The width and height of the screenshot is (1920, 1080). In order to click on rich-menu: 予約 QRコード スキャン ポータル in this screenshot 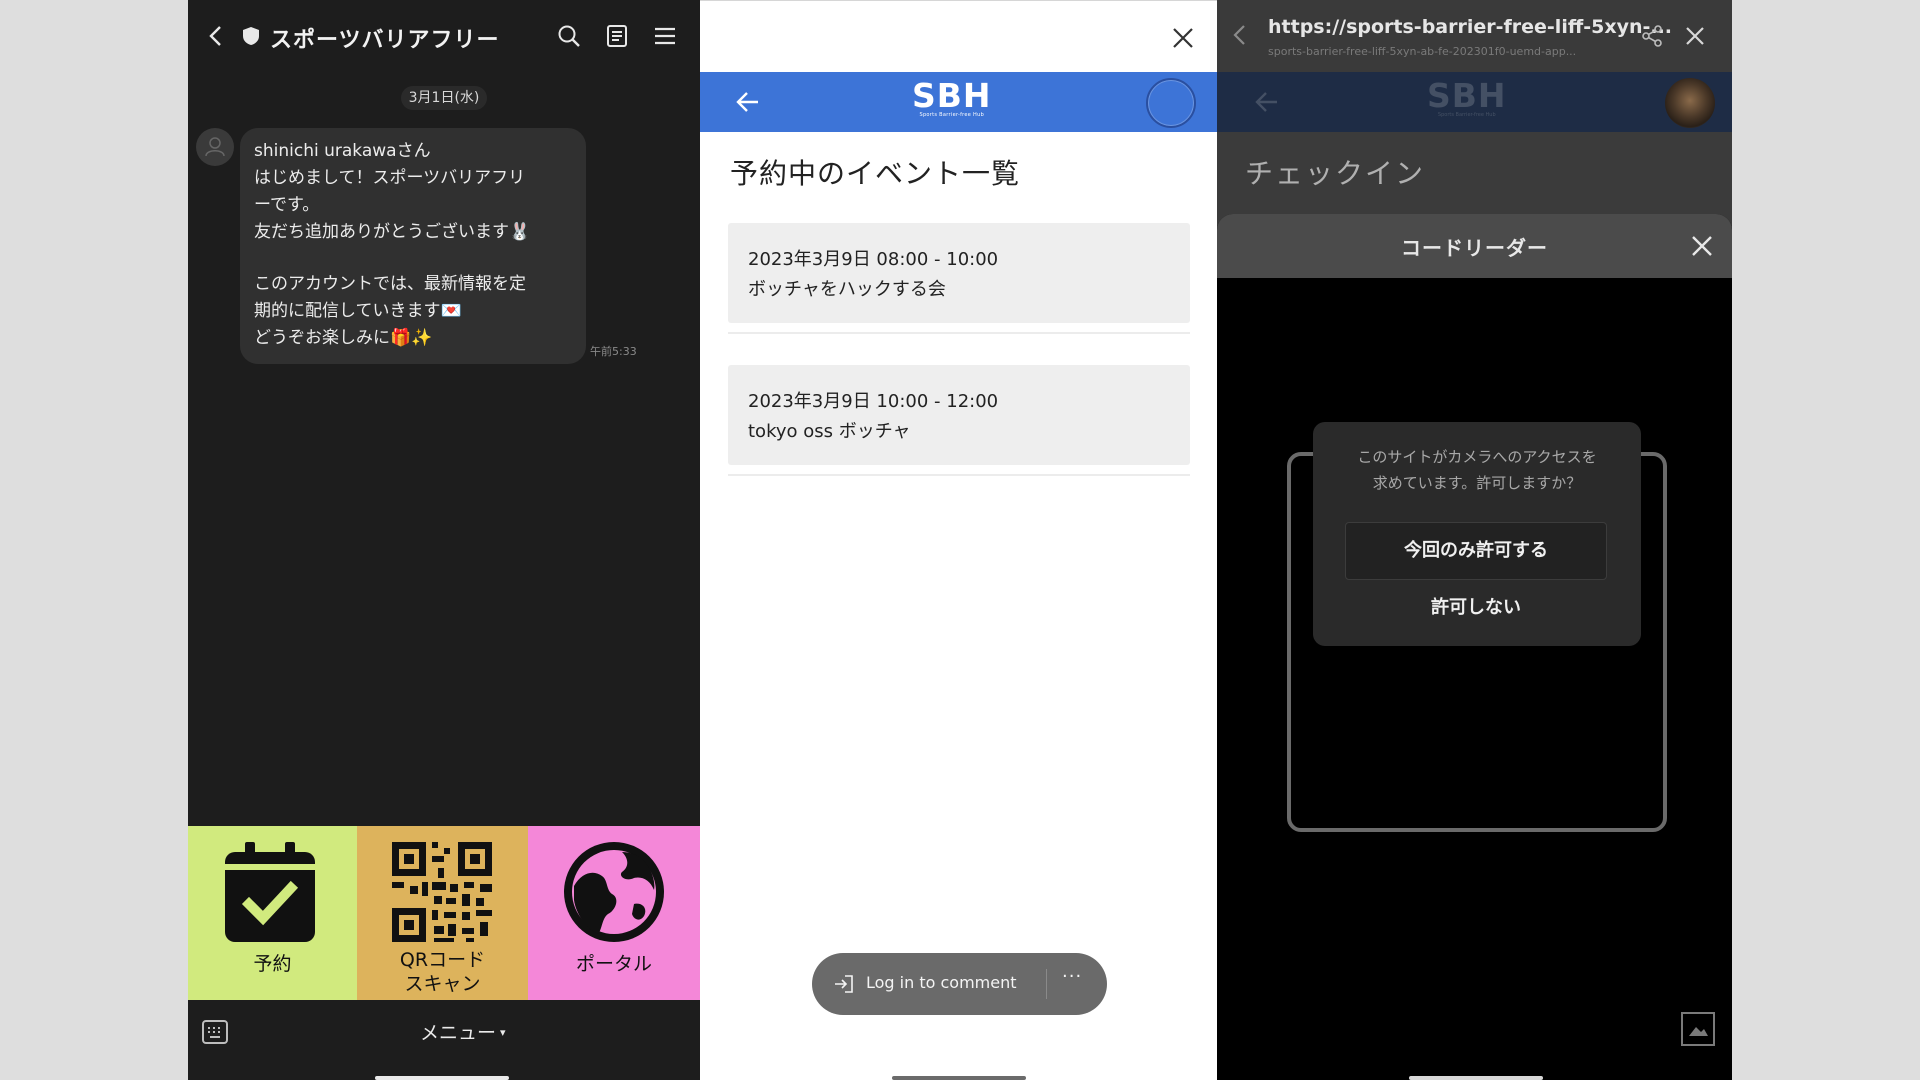, I will do `click(444, 913)`.